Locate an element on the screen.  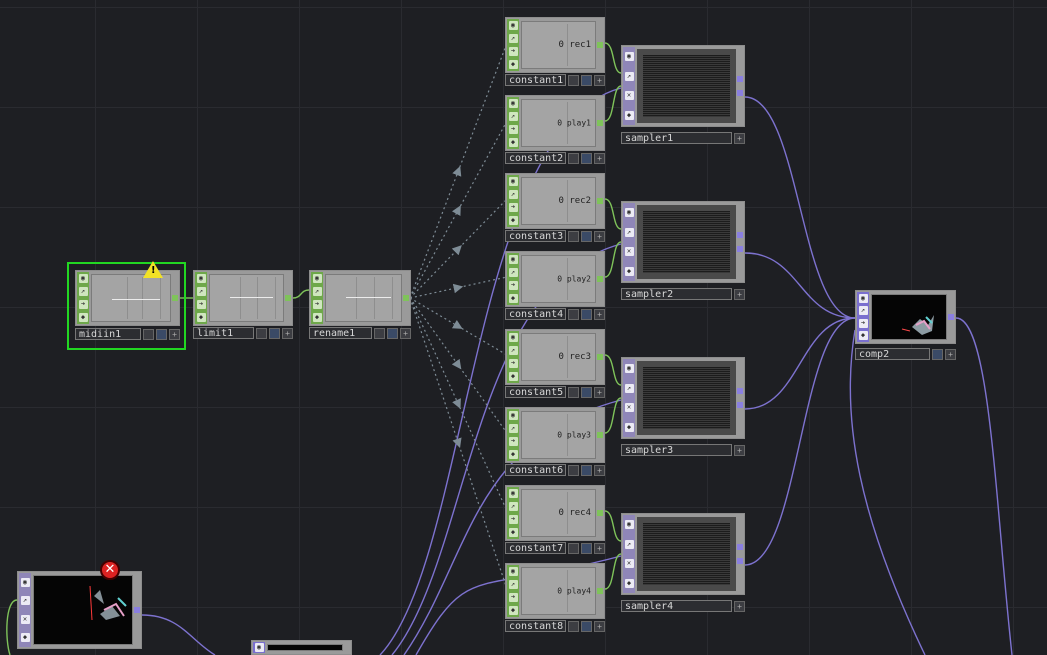
node-sampler3: ◉ ↗ ✕ ◆ sampler3 + is located at coordinates (683, 407).